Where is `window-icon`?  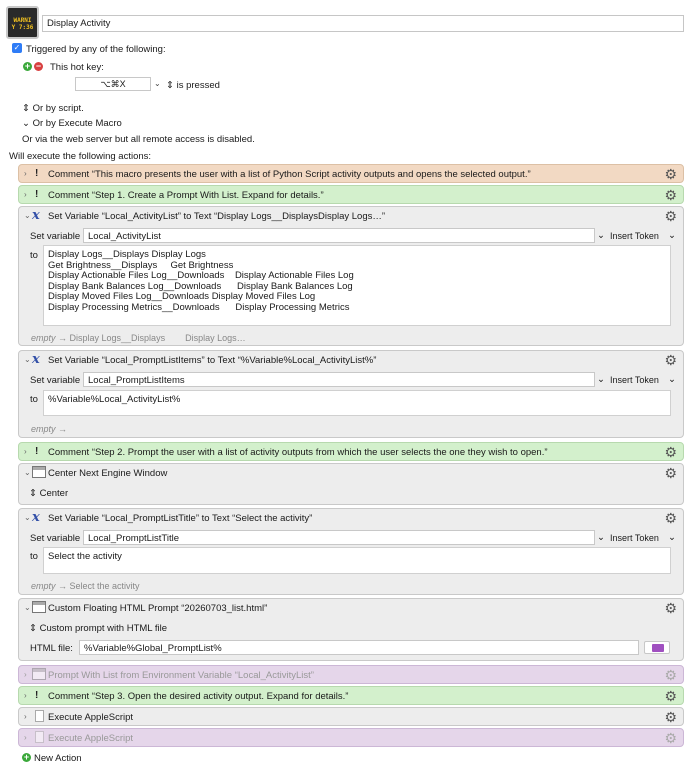
window-icon is located at coordinates (39, 472).